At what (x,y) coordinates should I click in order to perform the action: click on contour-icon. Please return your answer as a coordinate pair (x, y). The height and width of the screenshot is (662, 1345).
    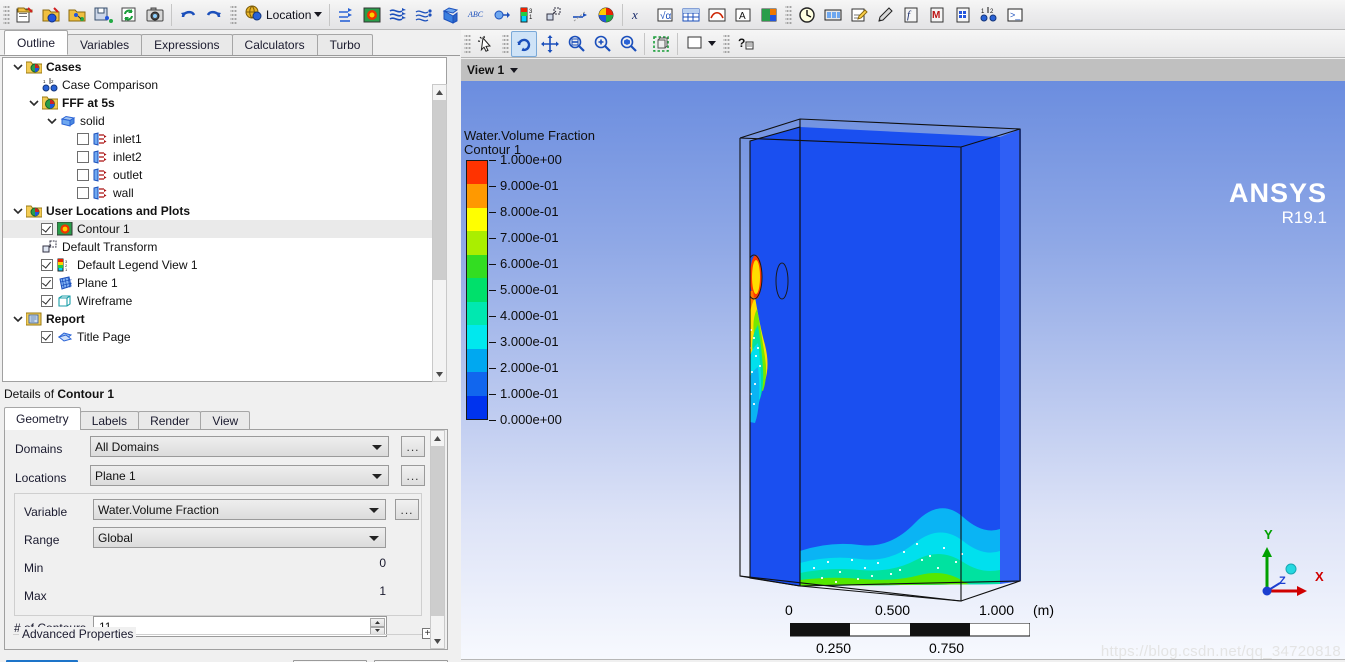
    Looking at the image, I should click on (372, 15).